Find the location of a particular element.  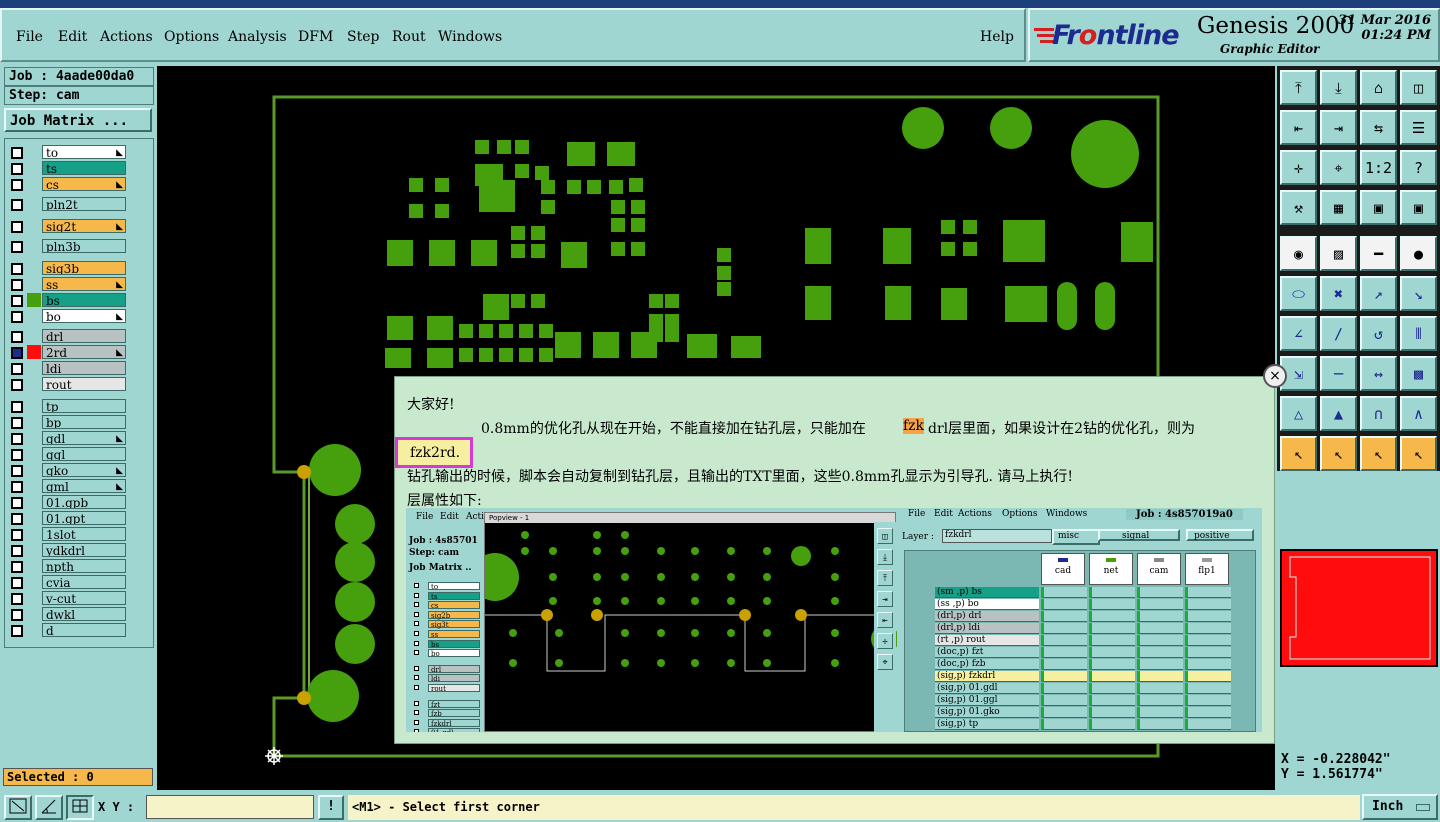

menu-analysis: Analysis is located at coordinates (257, 37).